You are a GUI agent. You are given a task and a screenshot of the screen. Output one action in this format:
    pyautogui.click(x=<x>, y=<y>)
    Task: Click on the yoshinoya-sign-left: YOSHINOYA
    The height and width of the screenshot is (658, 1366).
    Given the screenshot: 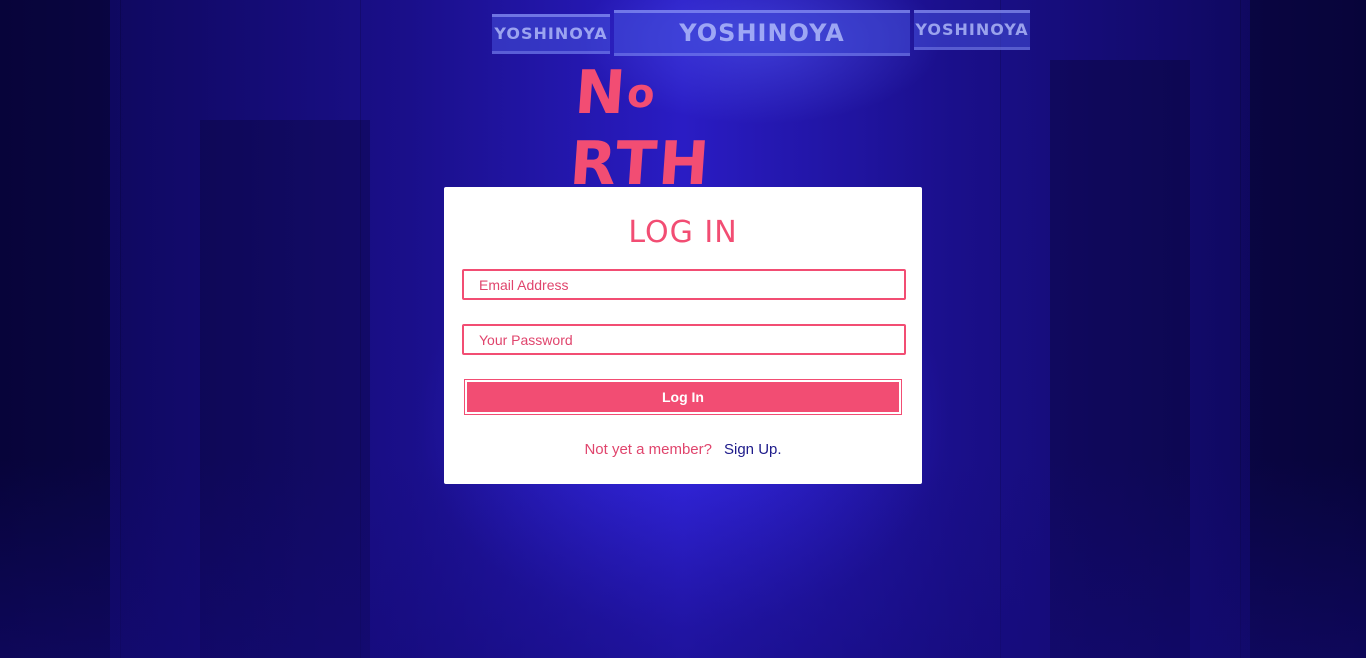 What is the action you would take?
    pyautogui.click(x=551, y=34)
    